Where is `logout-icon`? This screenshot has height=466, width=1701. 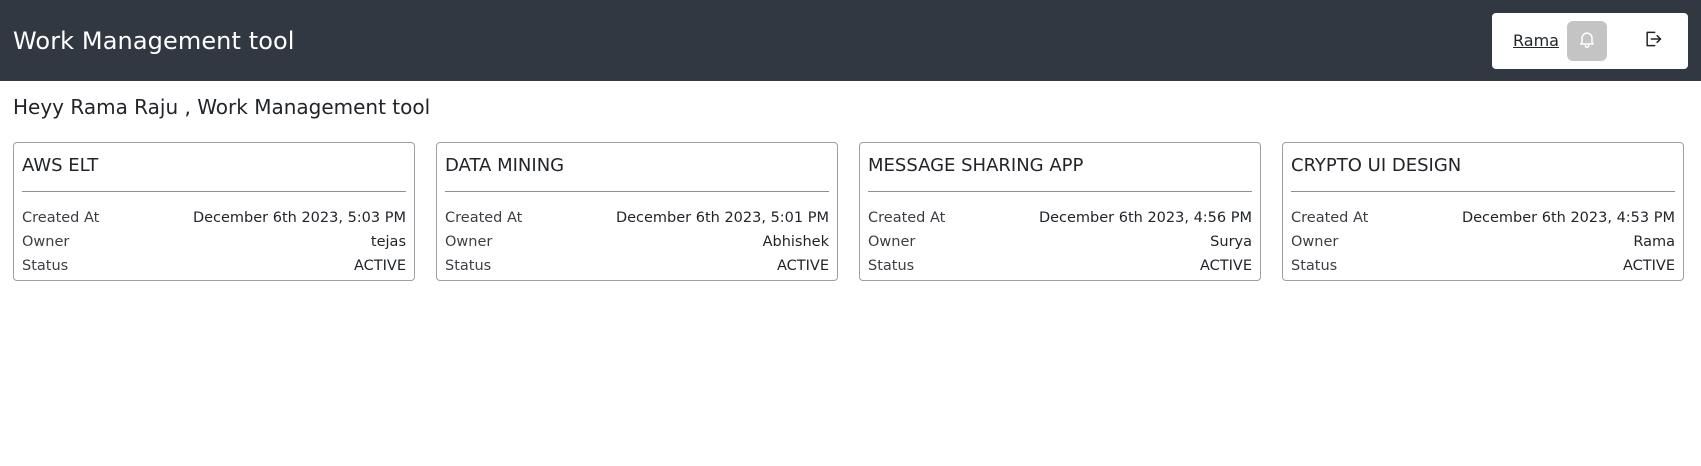
logout-icon is located at coordinates (1653, 41).